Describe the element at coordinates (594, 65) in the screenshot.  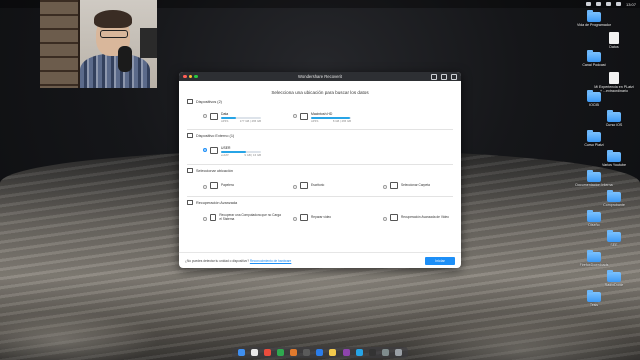
I see `desktop-icon-label: Canal Podcast` at that location.